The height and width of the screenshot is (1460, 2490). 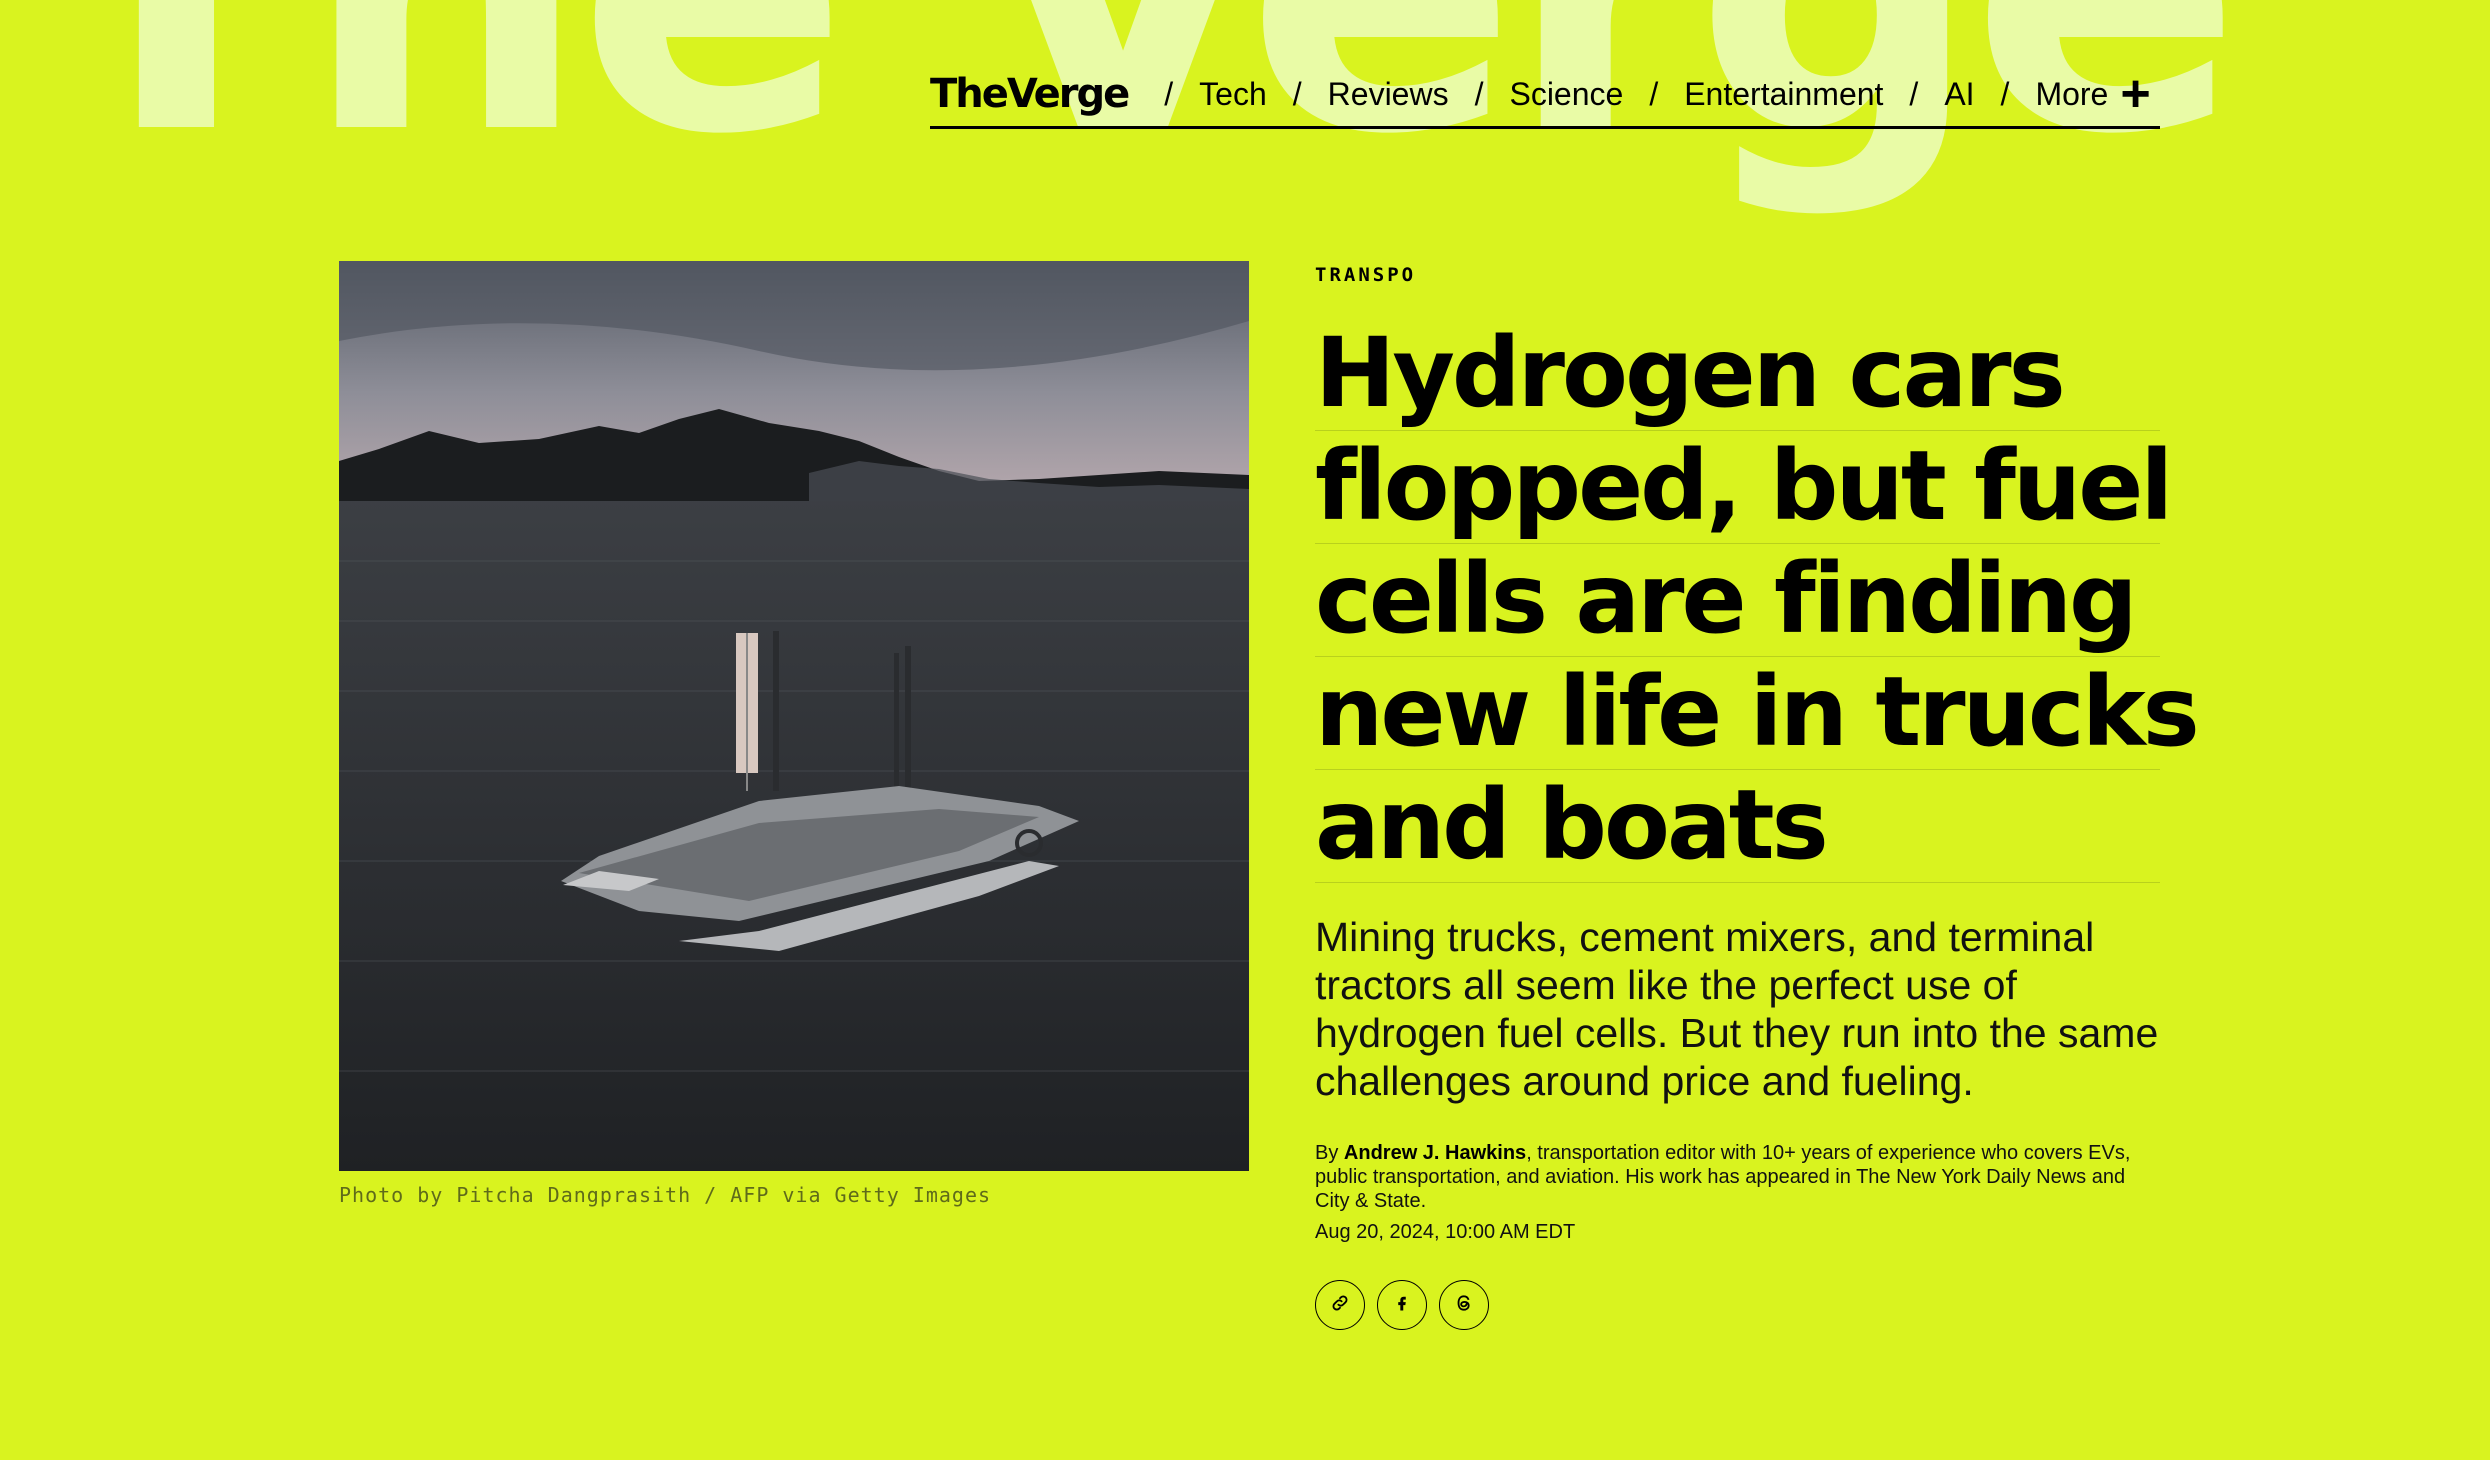 What do you see at coordinates (2135, 94) in the screenshot?
I see `plus-icon: +` at bounding box center [2135, 94].